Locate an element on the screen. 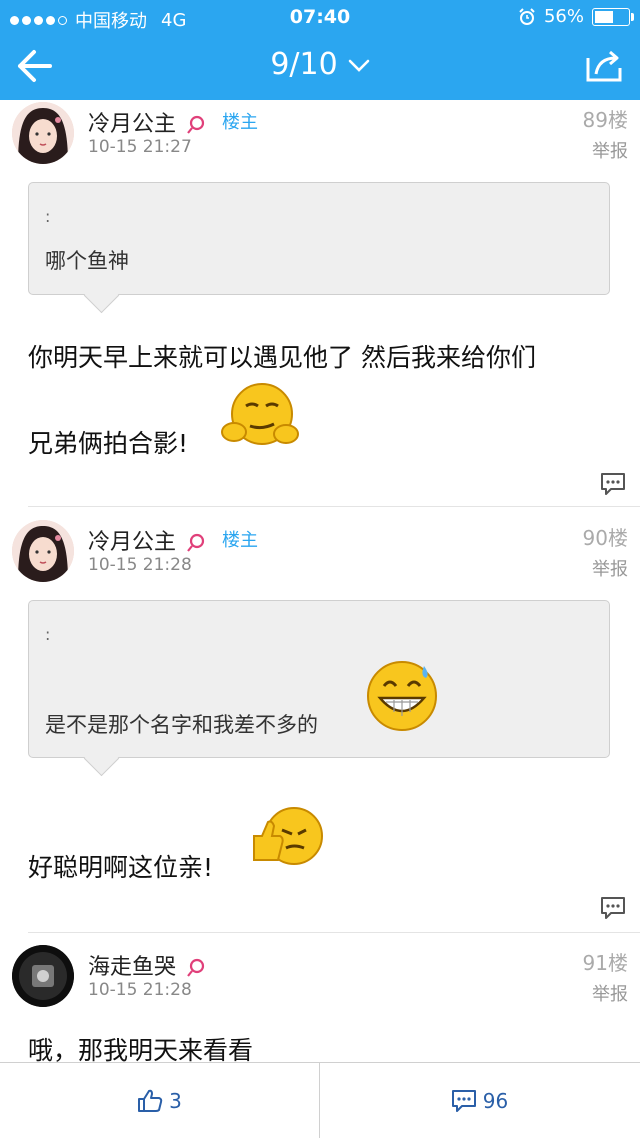  post-text-line: 兄弟俩拍合影! is located at coordinates (108, 443).